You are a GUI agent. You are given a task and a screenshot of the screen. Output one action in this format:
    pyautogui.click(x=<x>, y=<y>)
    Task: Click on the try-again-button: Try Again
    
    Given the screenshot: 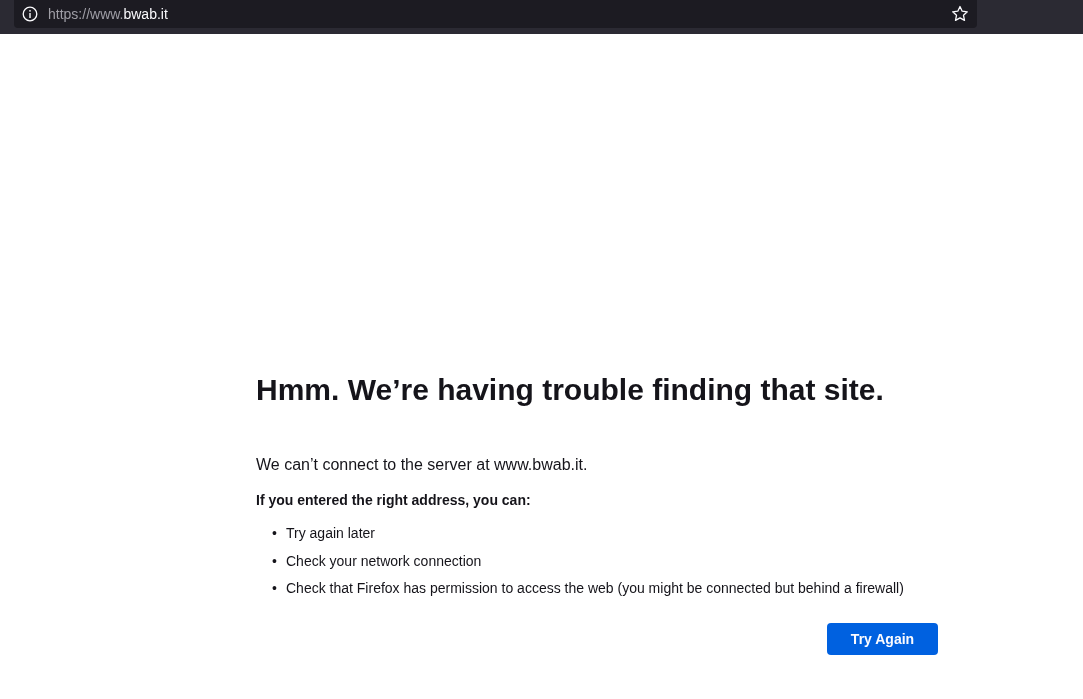 What is the action you would take?
    pyautogui.click(x=882, y=639)
    